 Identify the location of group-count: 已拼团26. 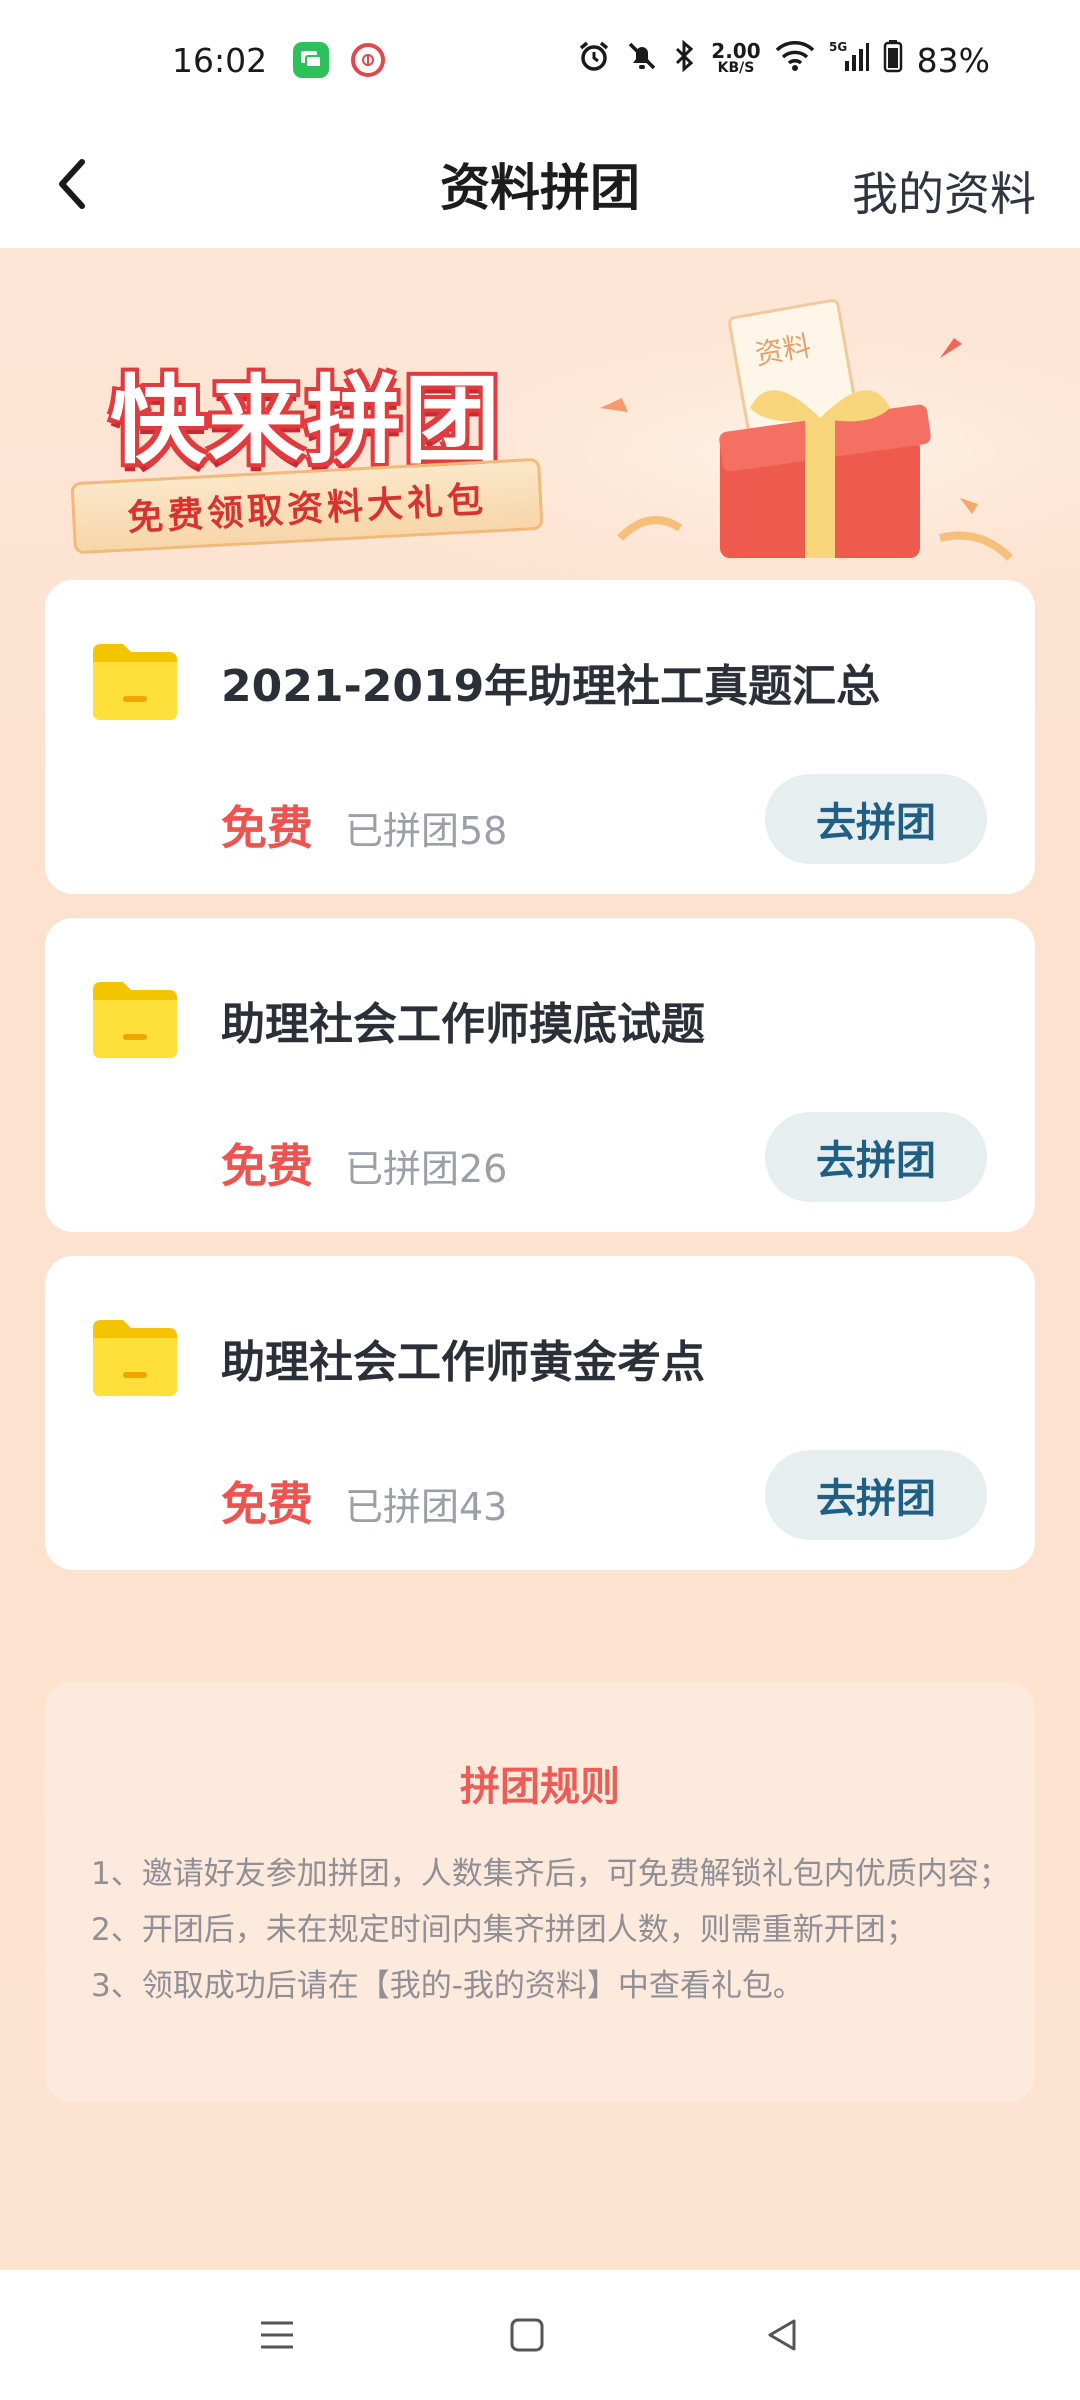
(426, 1169).